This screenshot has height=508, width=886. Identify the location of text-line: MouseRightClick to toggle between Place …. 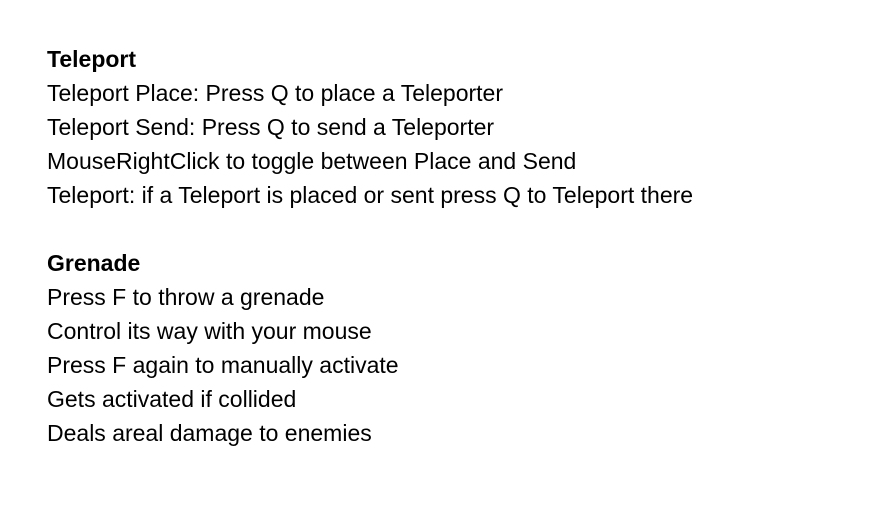
(312, 161).